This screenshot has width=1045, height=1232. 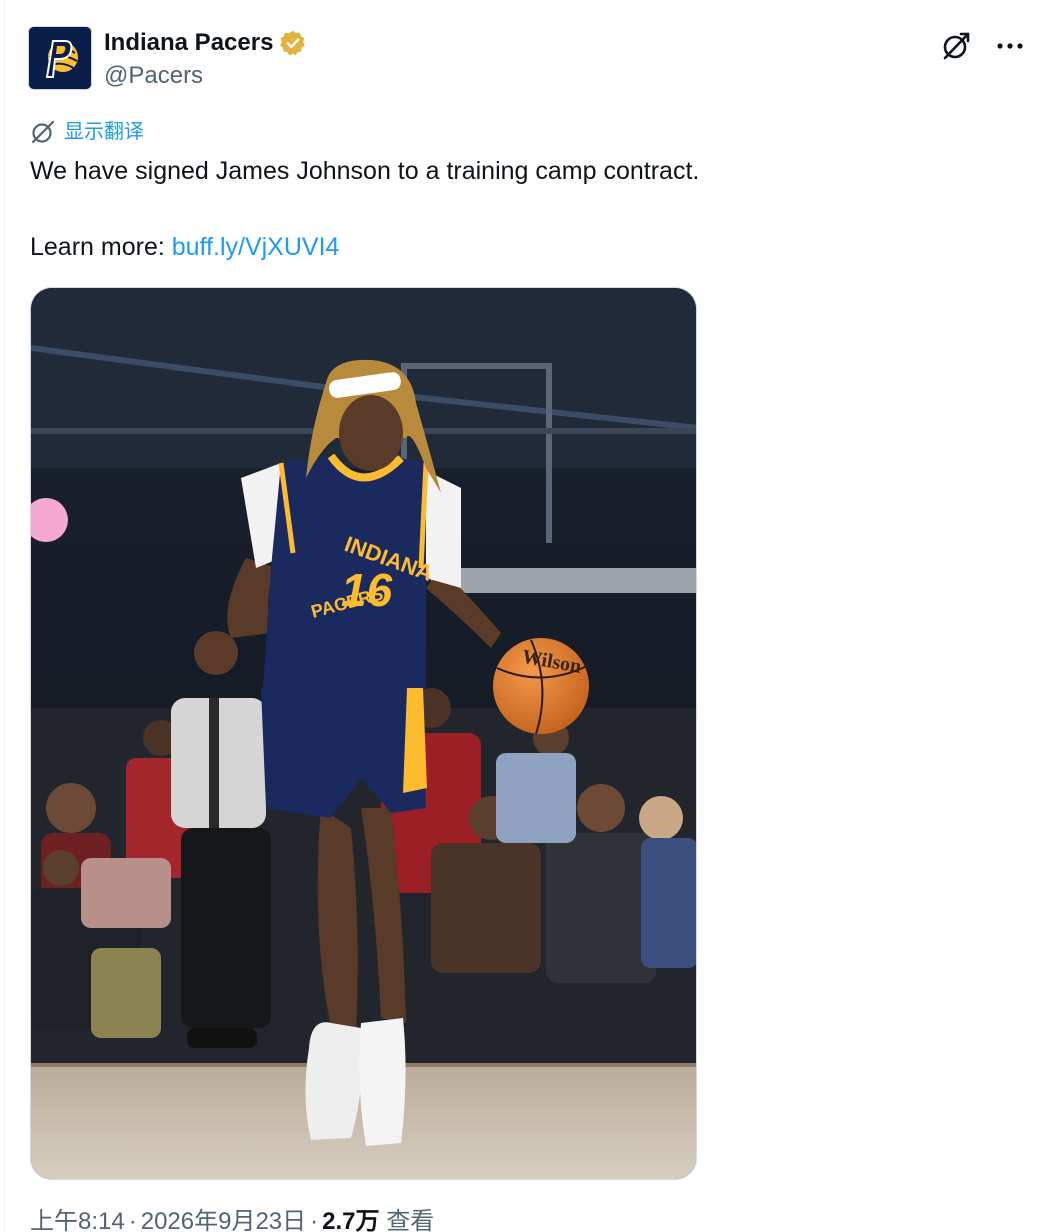 I want to click on views-label: 查看, so click(x=410, y=1220).